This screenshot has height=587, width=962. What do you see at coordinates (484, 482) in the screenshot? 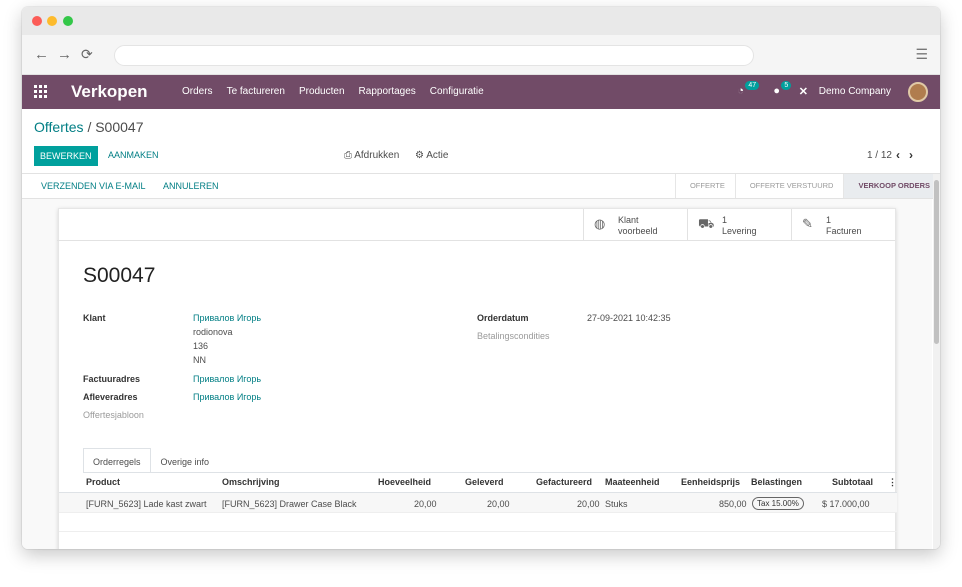
I see `col-delivered: Geleverd` at bounding box center [484, 482].